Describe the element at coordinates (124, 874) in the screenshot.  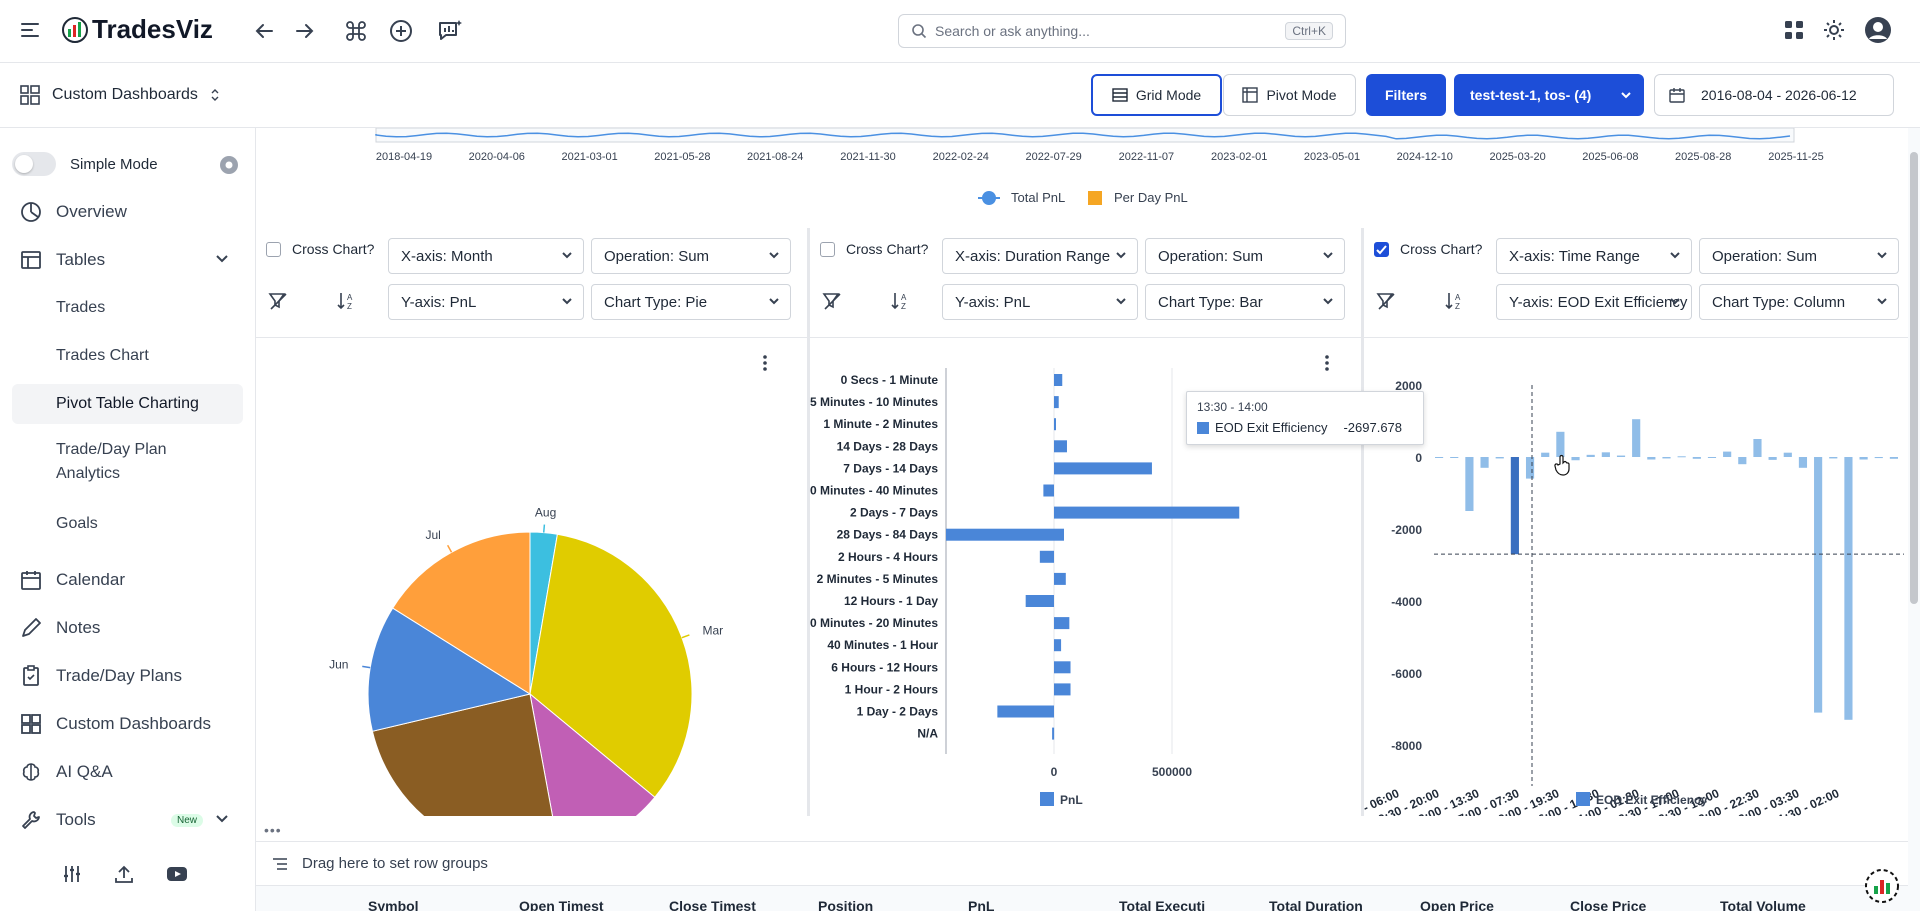
I see `upload-icon` at that location.